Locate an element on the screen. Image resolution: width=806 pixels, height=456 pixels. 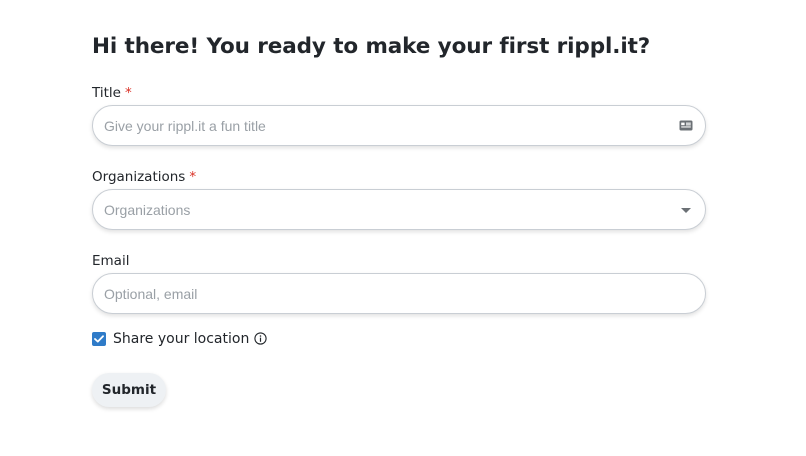
title-field is located at coordinates (399, 125).